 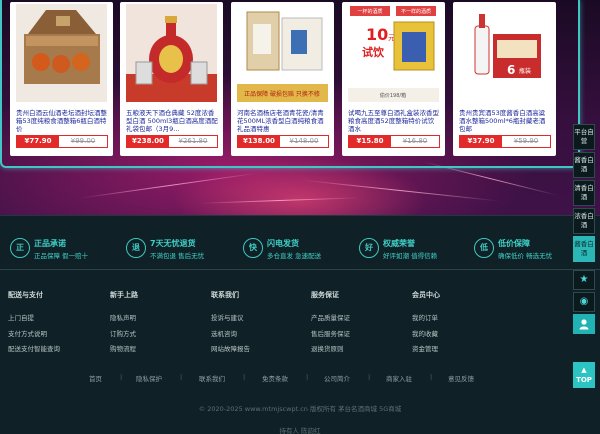 What do you see at coordinates (399, 378) in the screenshot?
I see `bottom-nav-link: 商家入驻` at bounding box center [399, 378].